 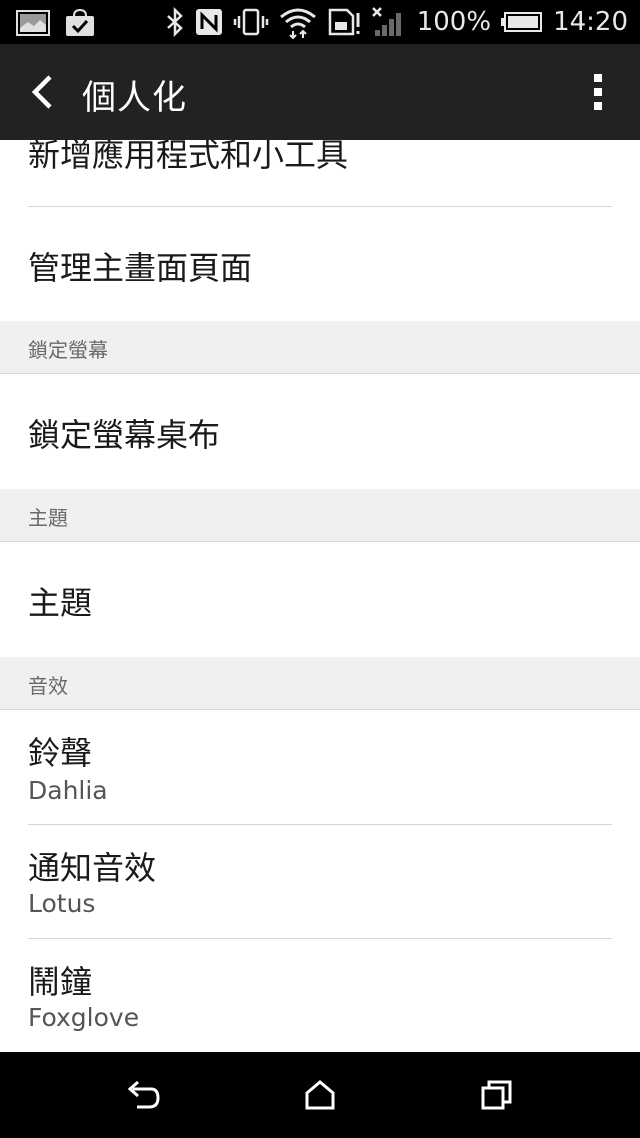 What do you see at coordinates (33, 23) in the screenshot?
I see `image-notification-icon` at bounding box center [33, 23].